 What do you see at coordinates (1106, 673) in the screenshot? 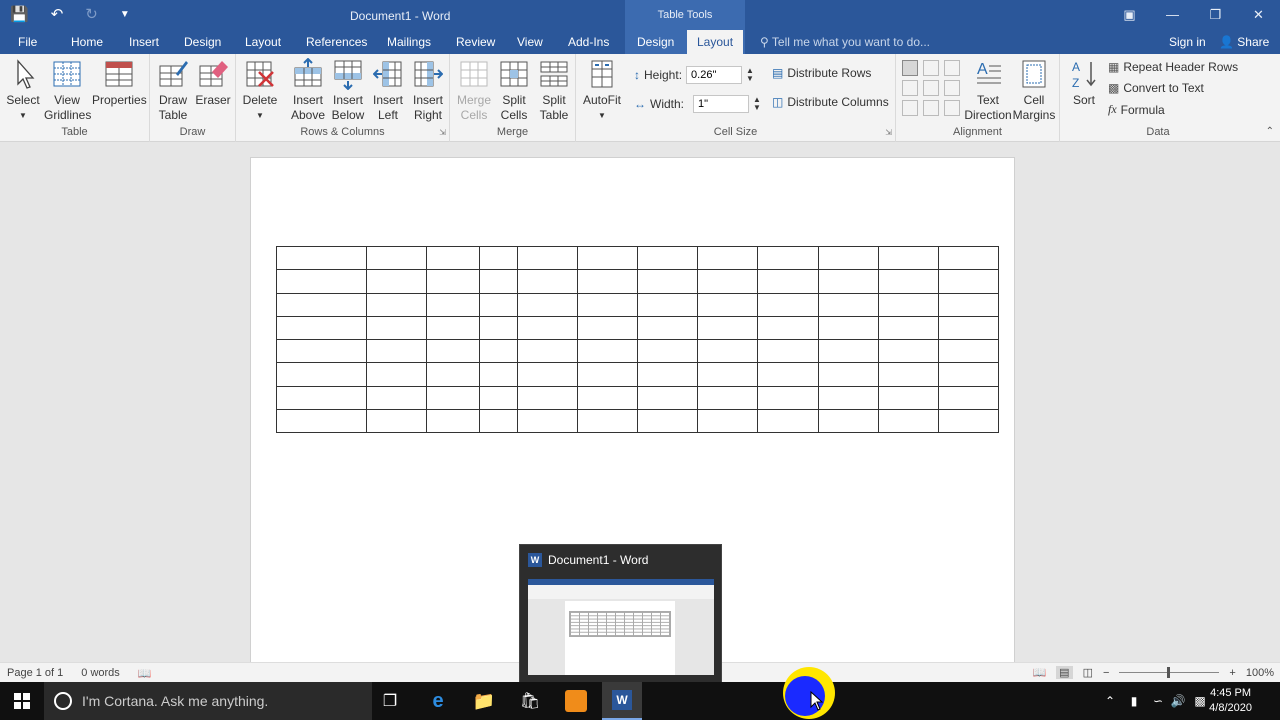
I see `zoom-out-icon: −` at bounding box center [1106, 673].